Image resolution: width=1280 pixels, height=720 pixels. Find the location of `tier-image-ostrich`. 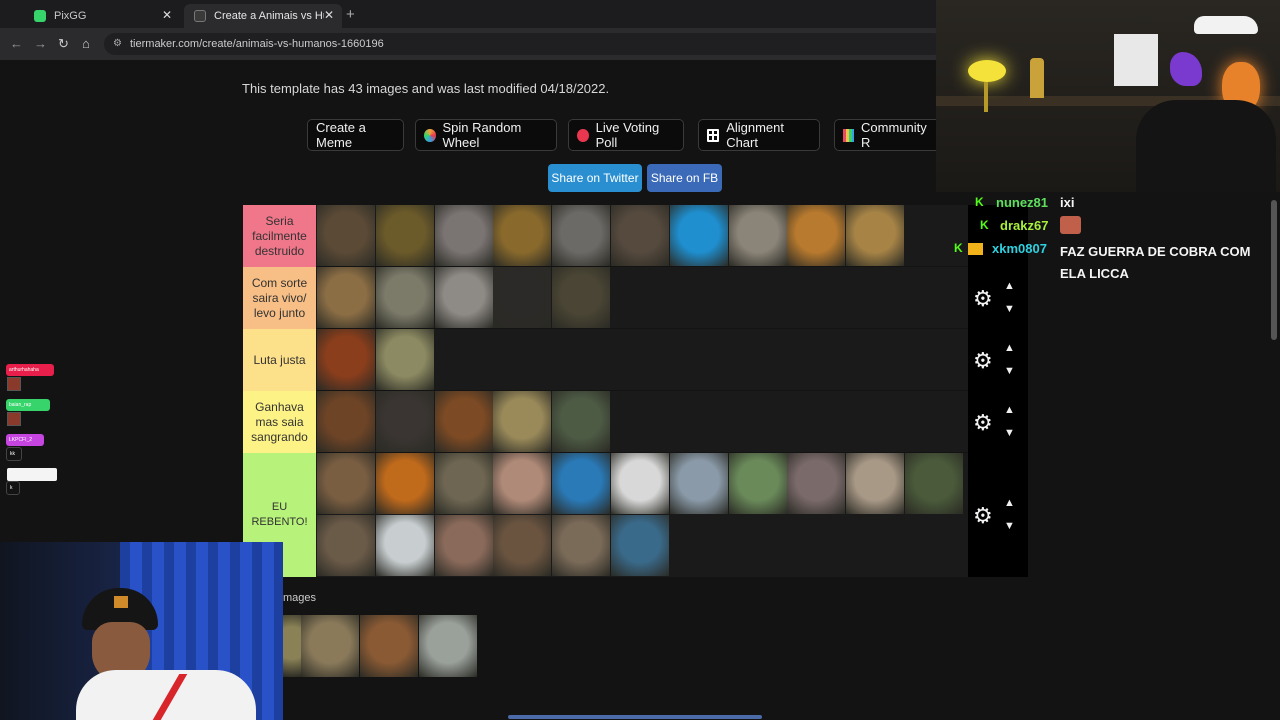

tier-image-ostrich is located at coordinates (698, 483).